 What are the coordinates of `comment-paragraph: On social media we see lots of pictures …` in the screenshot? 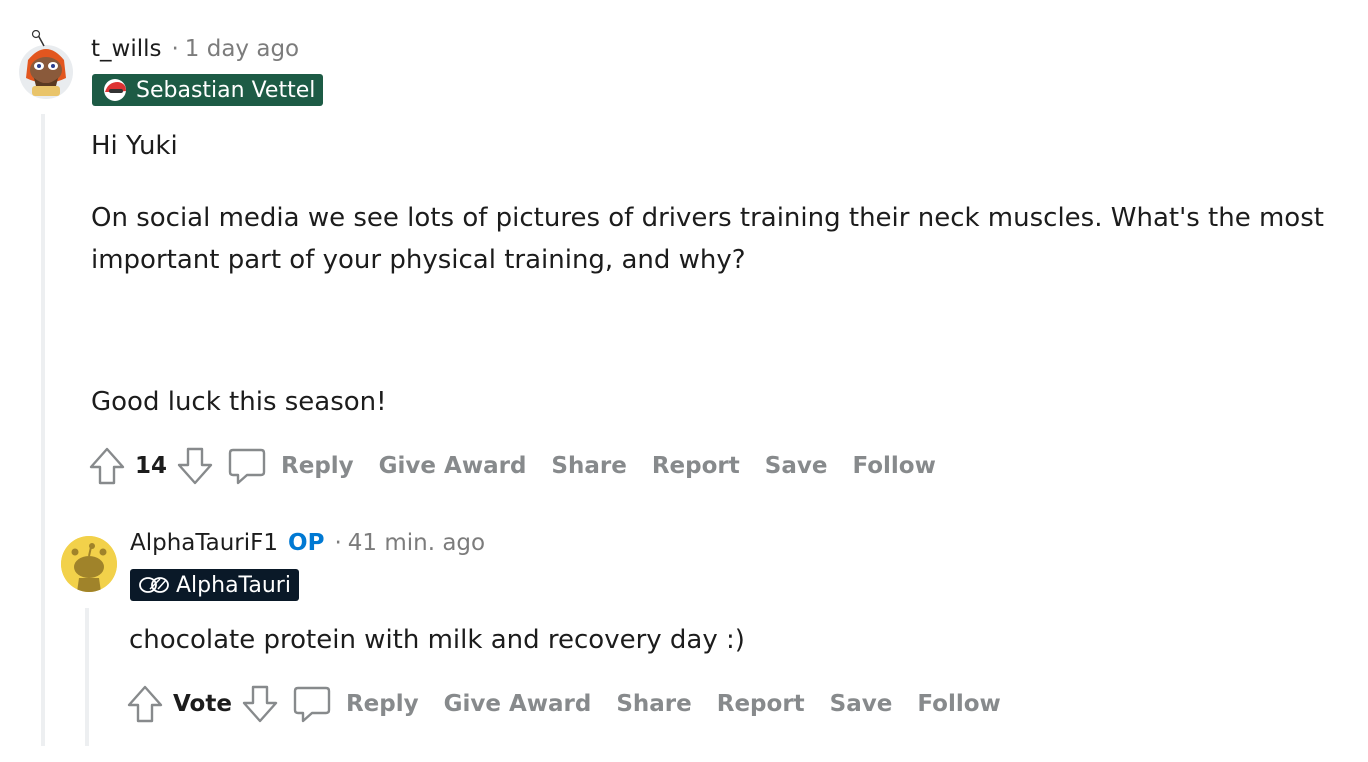 It's located at (707, 239).